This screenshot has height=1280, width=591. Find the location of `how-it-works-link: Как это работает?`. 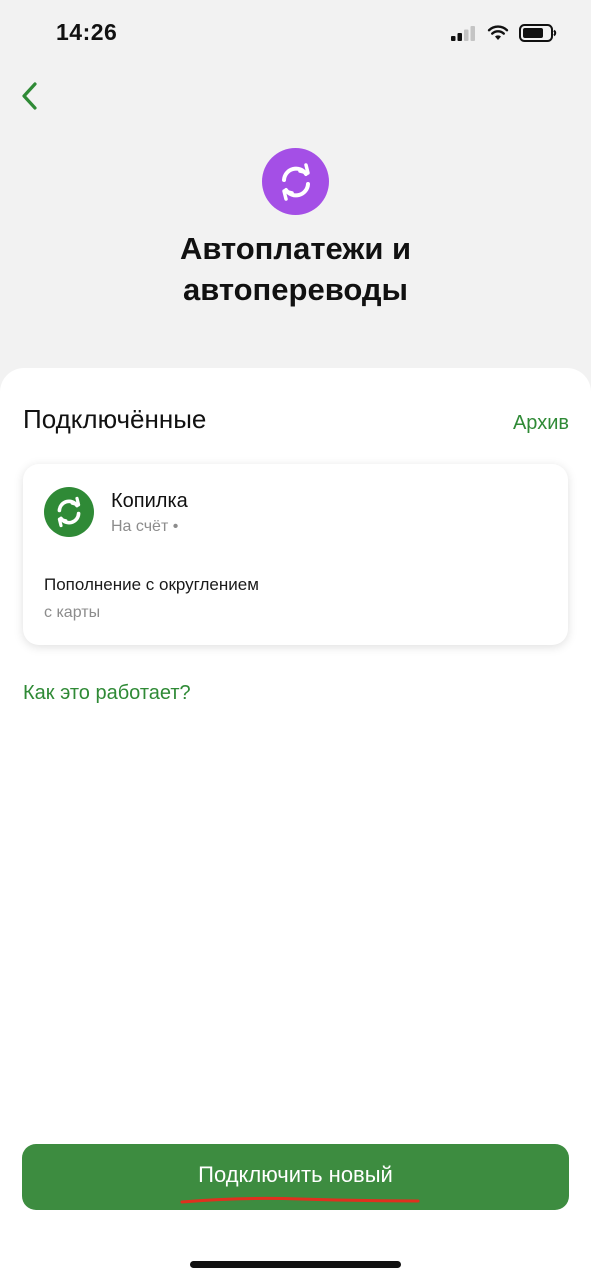

how-it-works-link: Как это работает? is located at coordinates (107, 693).